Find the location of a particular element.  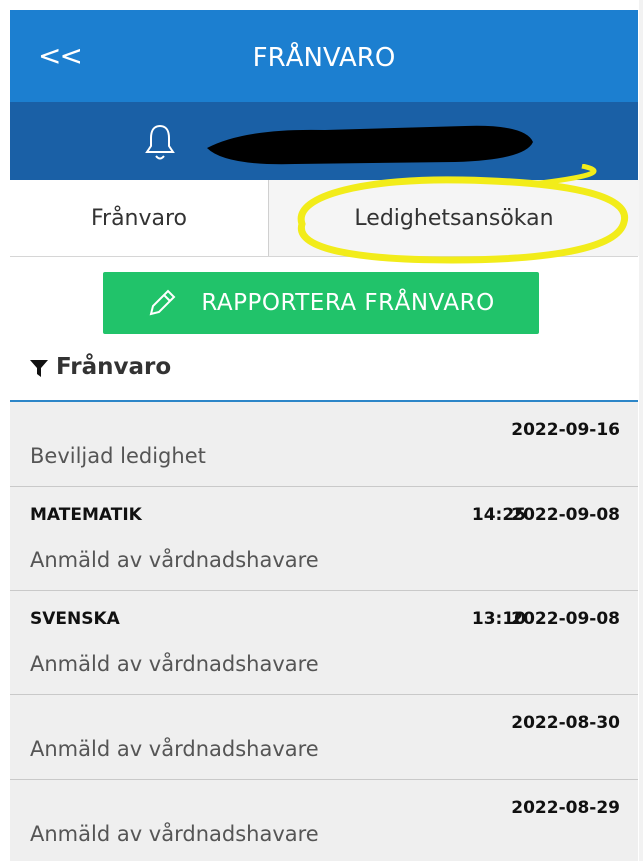

filter-icon is located at coordinates (39, 368).